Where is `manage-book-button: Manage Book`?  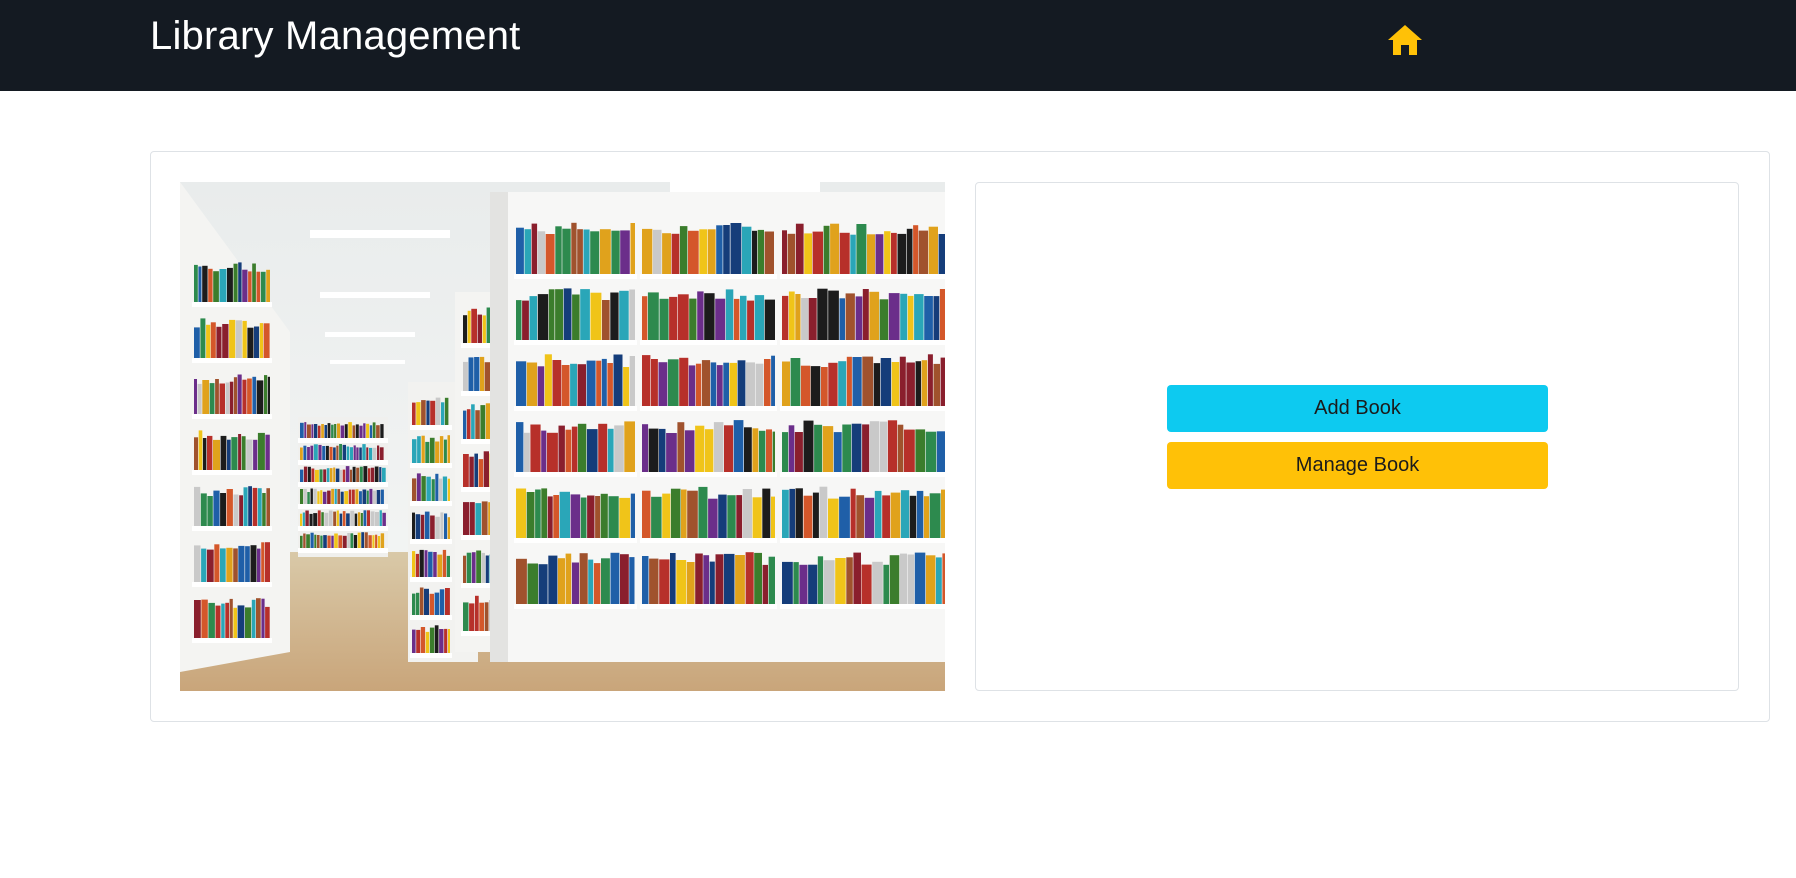 manage-book-button: Manage Book is located at coordinates (1357, 465).